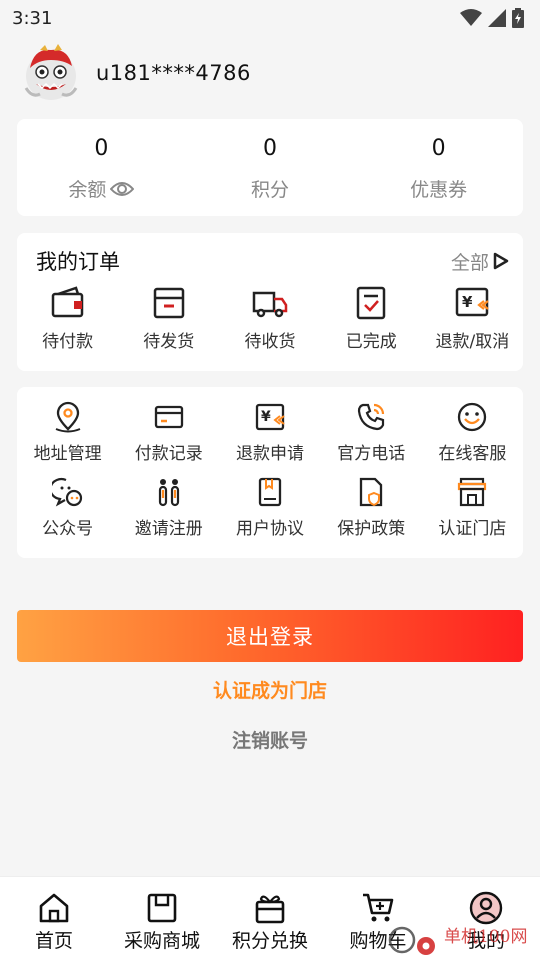  I want to click on service-refund-request: ¥ 退款申请, so click(269, 432).